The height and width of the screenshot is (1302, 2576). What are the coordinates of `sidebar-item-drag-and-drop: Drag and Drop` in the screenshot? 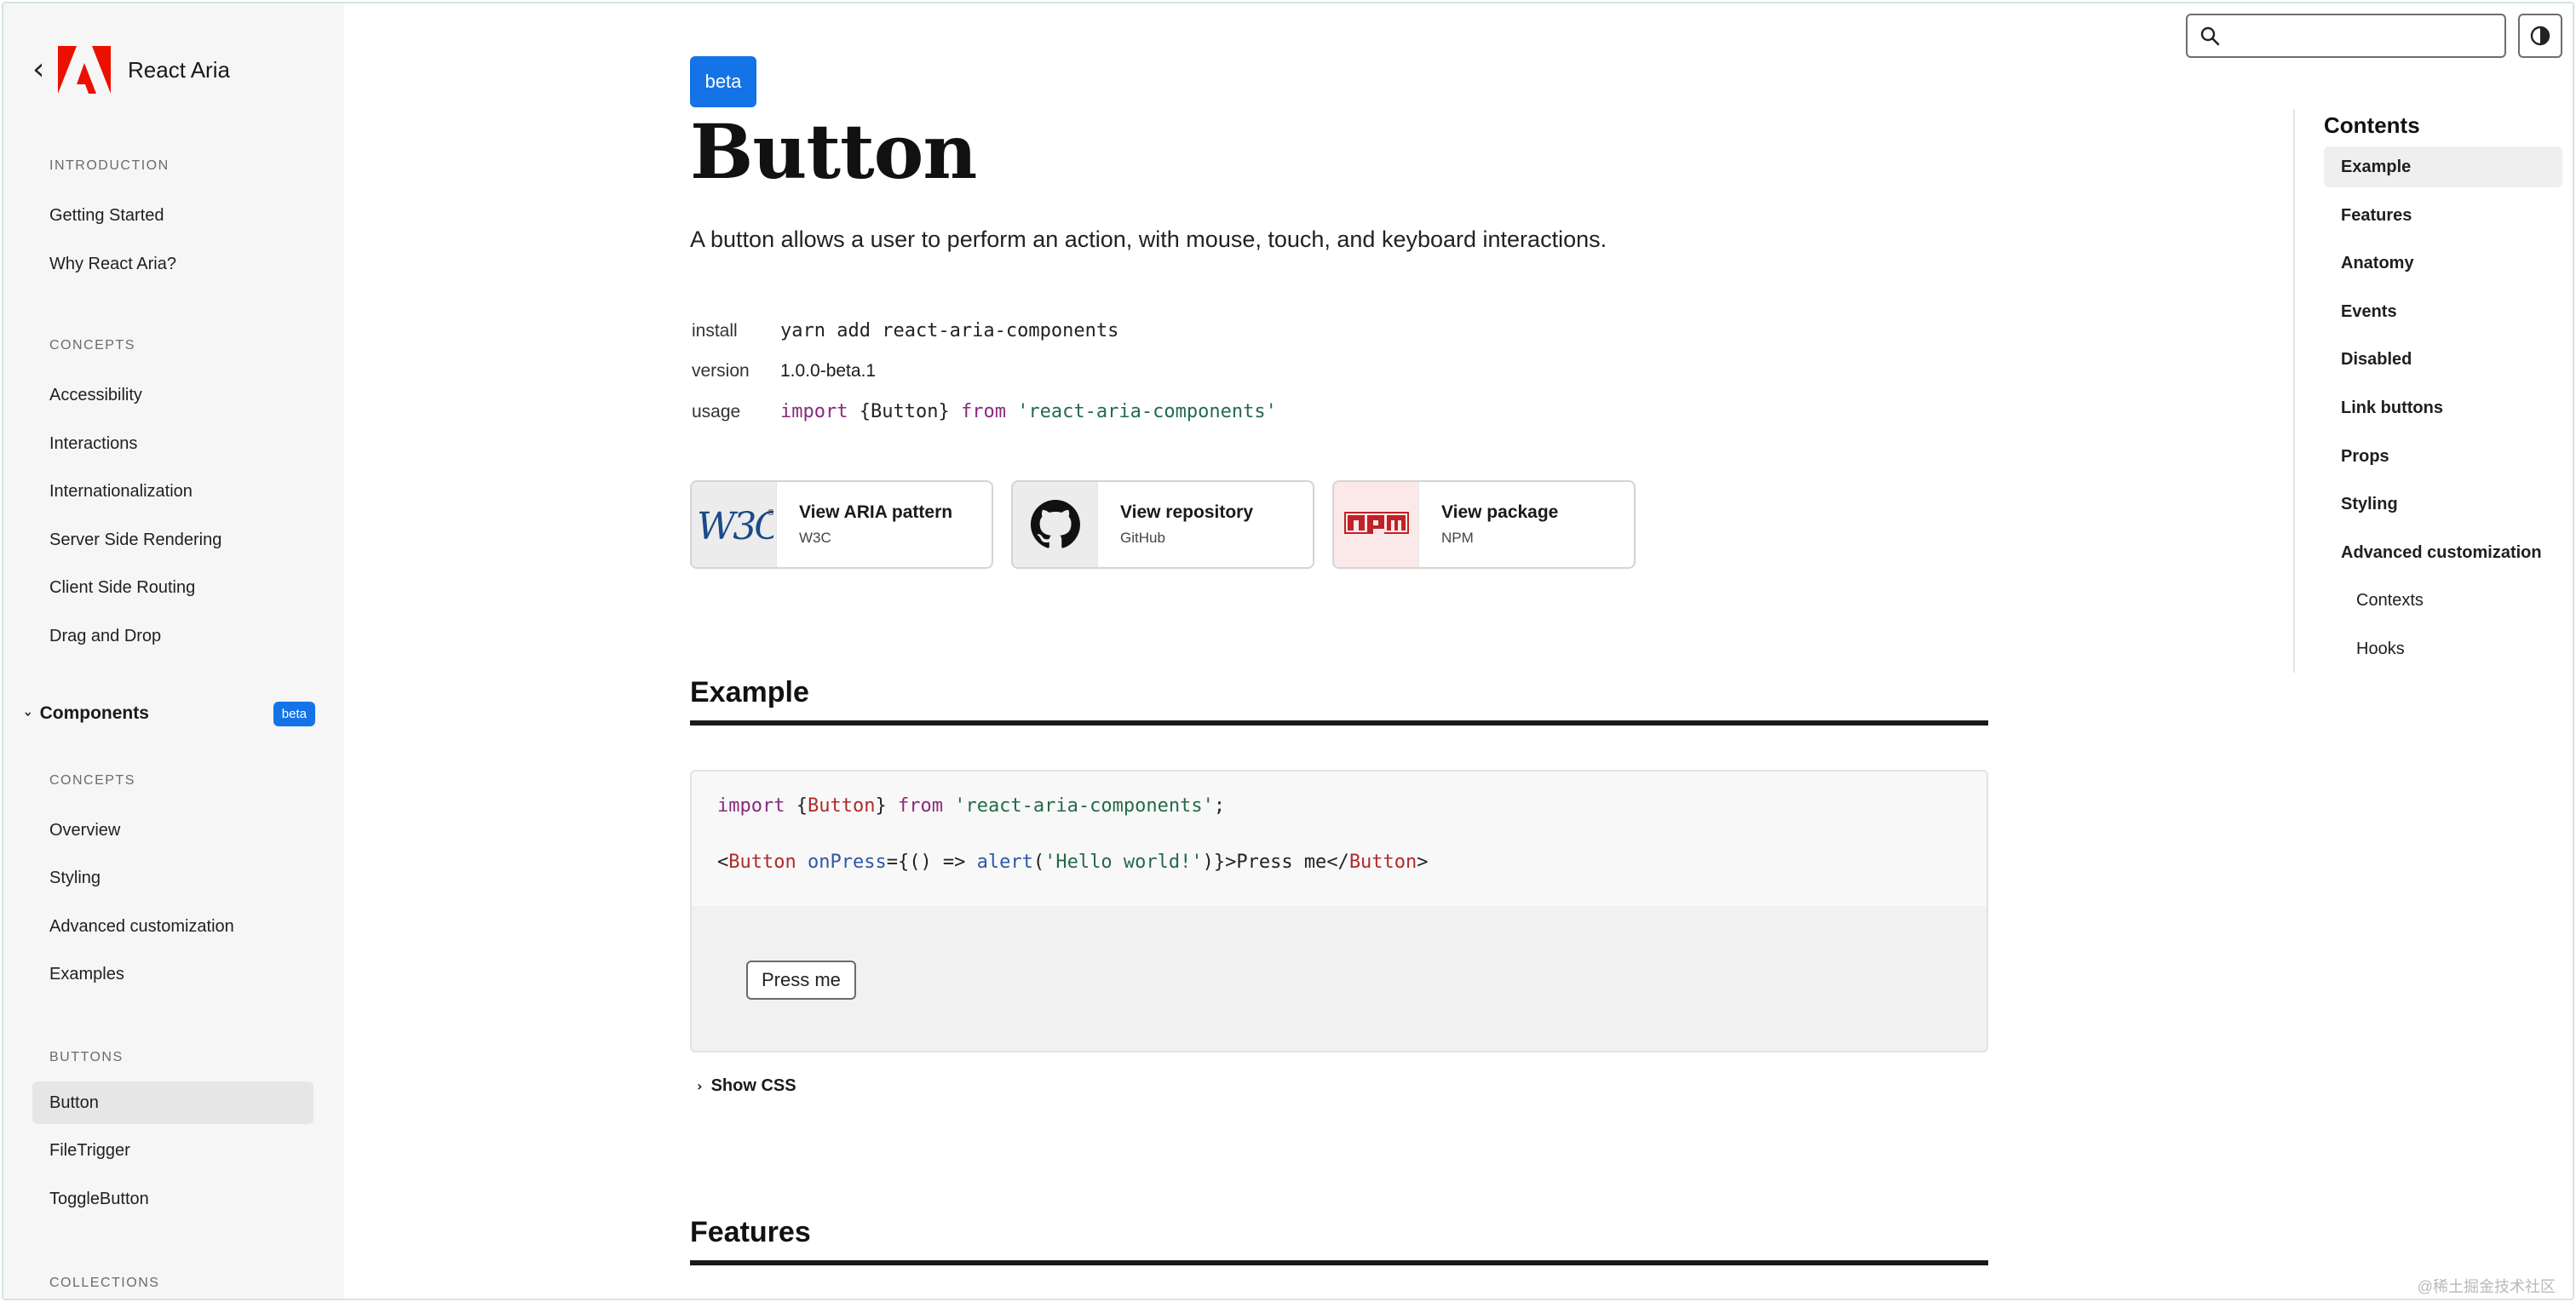 It's located at (173, 636).